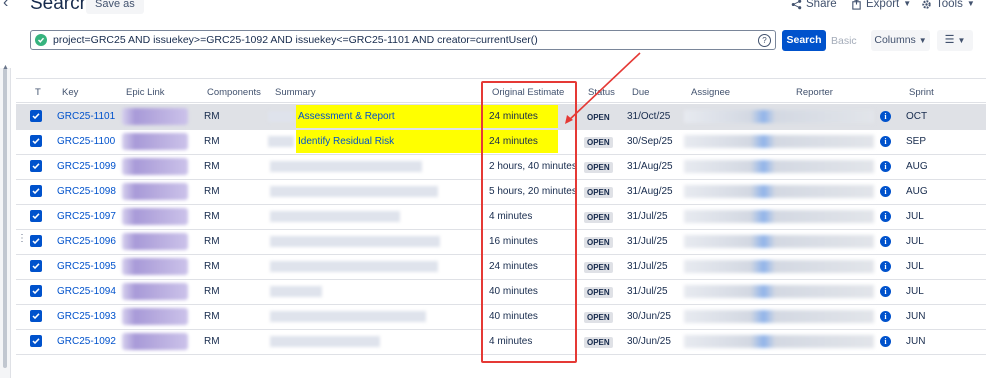  I want to click on columns-button: Columns ▼, so click(900, 40).